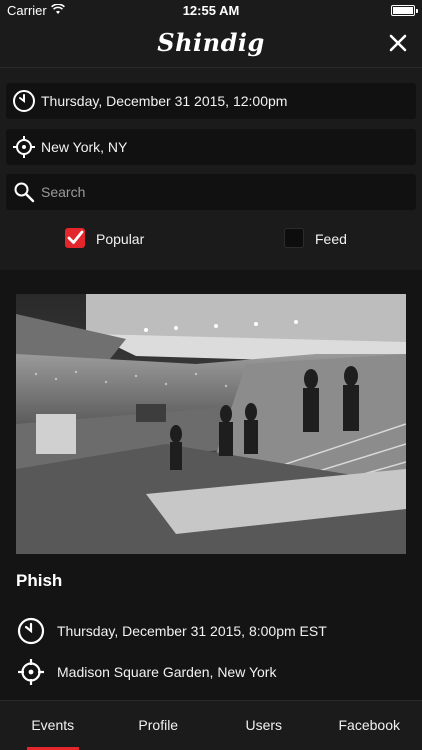 The image size is (422, 750). I want to click on tab-profile: Profile, so click(159, 725).